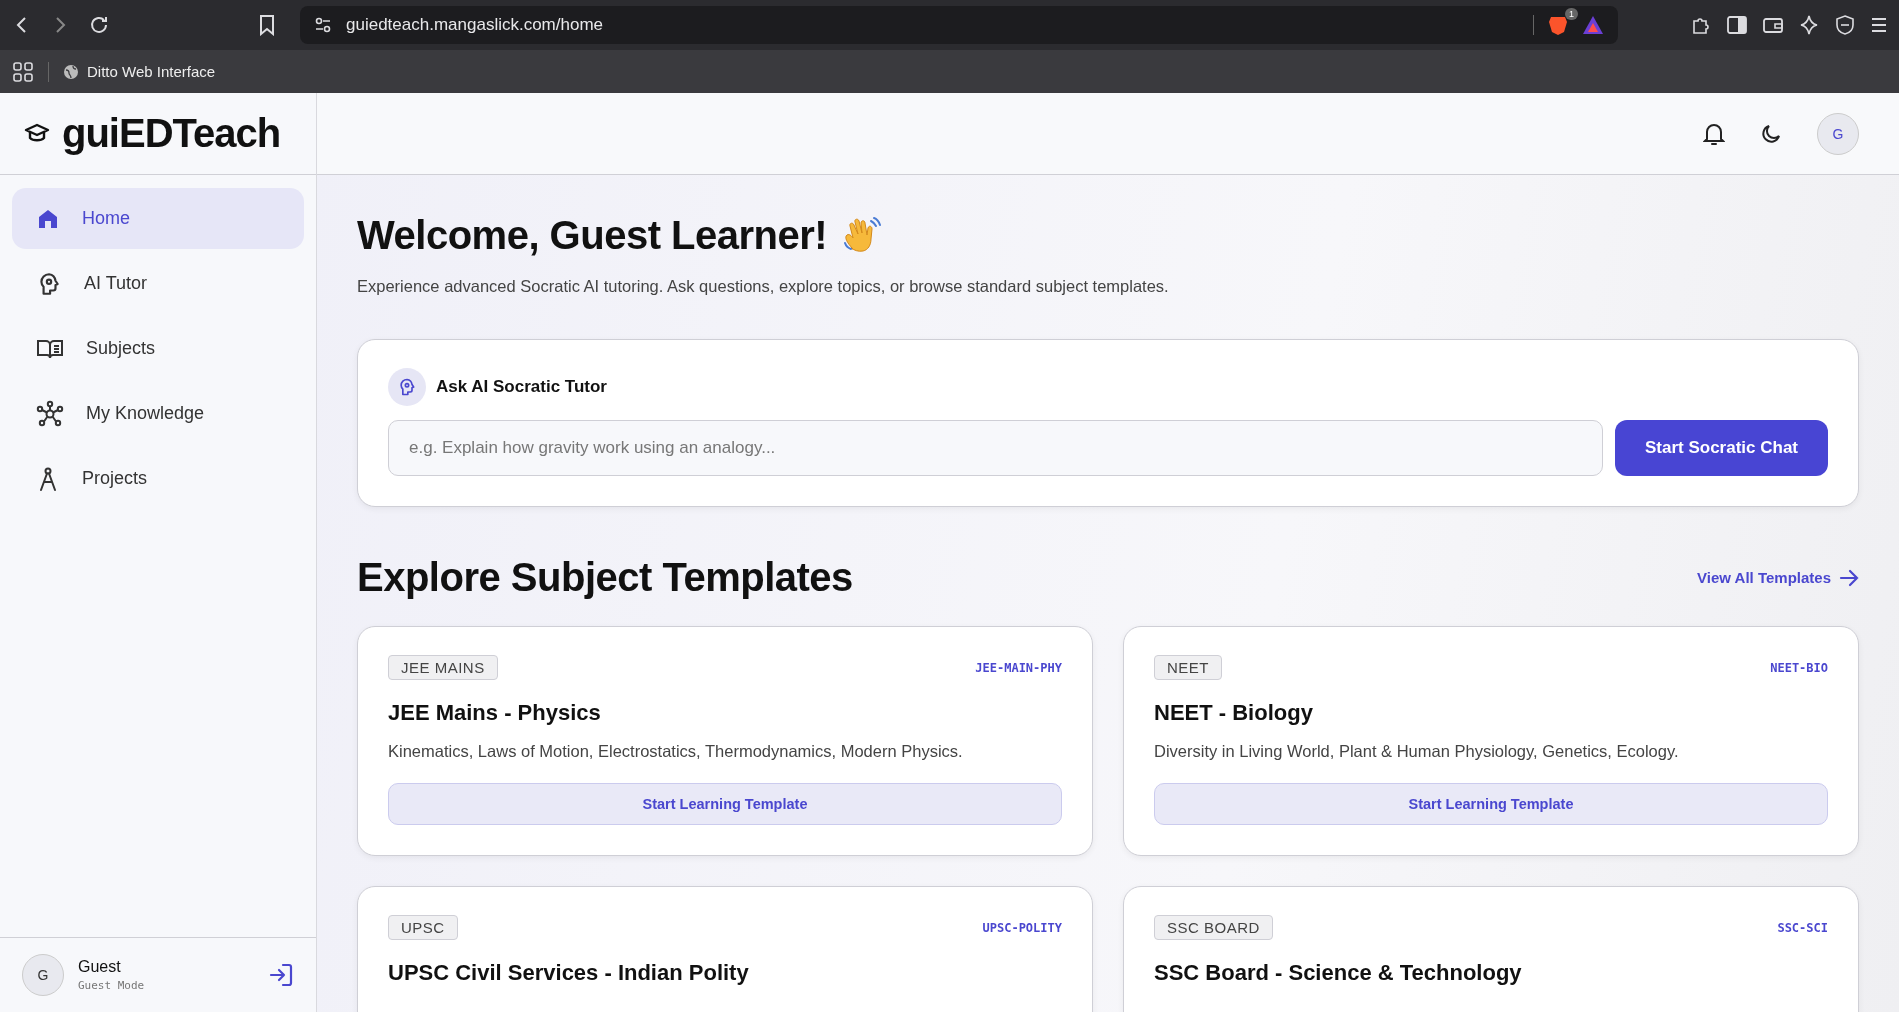 The image size is (1899, 1012). What do you see at coordinates (158, 478) in the screenshot?
I see `nav-item: Projects` at bounding box center [158, 478].